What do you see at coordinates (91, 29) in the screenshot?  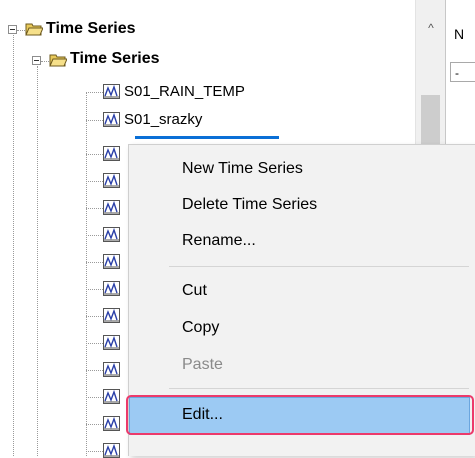 I see `tree-root-label: Time Series` at bounding box center [91, 29].